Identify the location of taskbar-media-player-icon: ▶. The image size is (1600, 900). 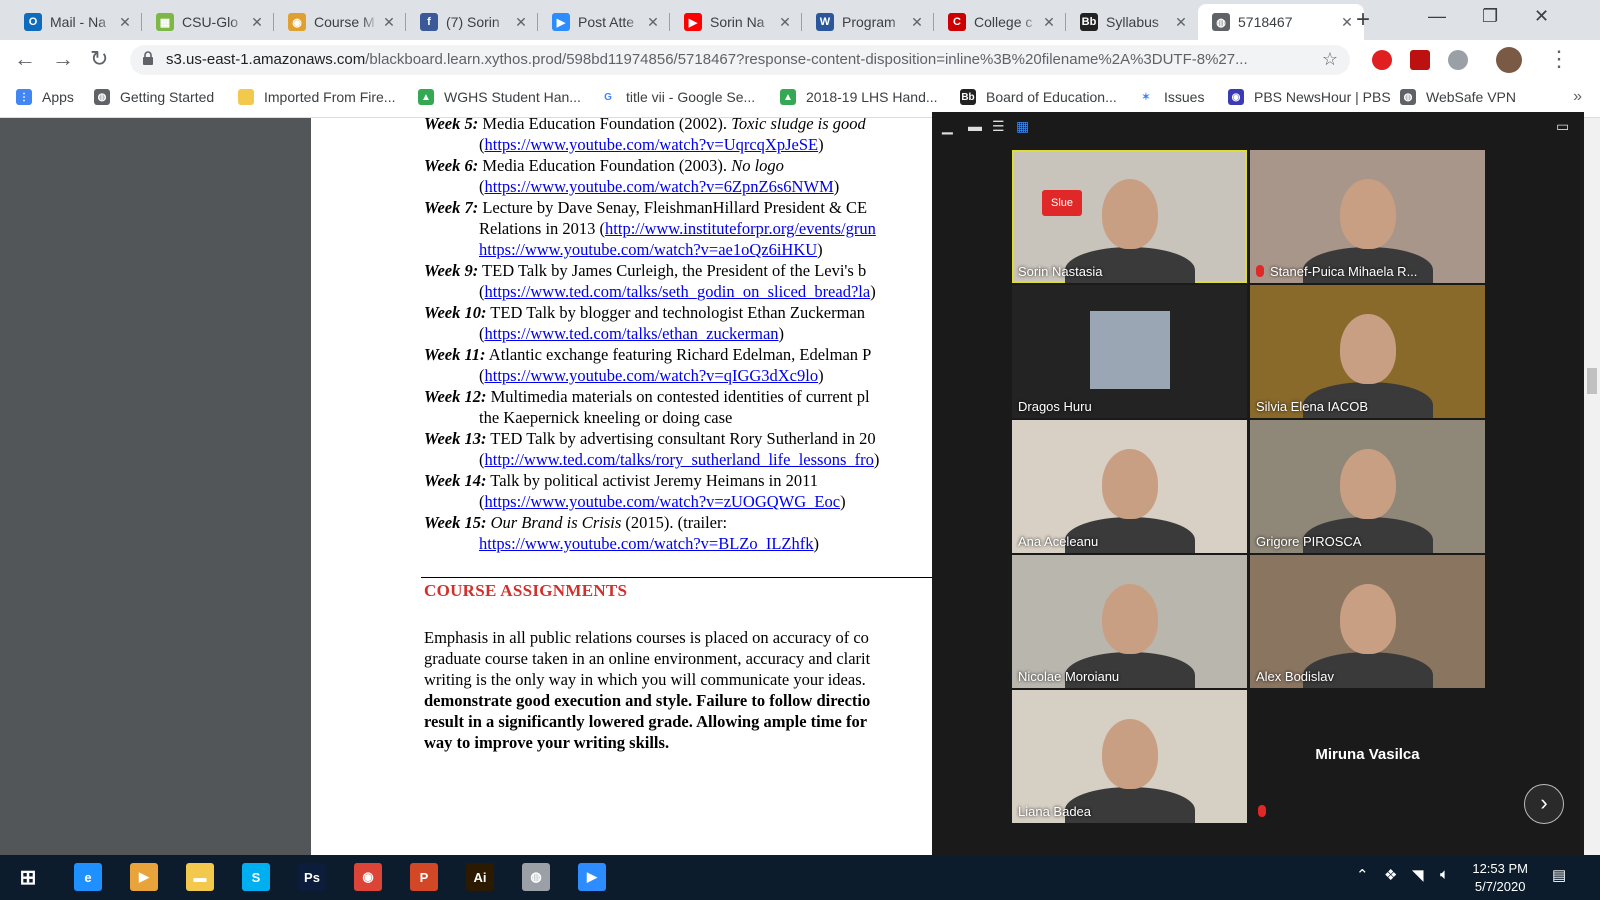
(144, 877).